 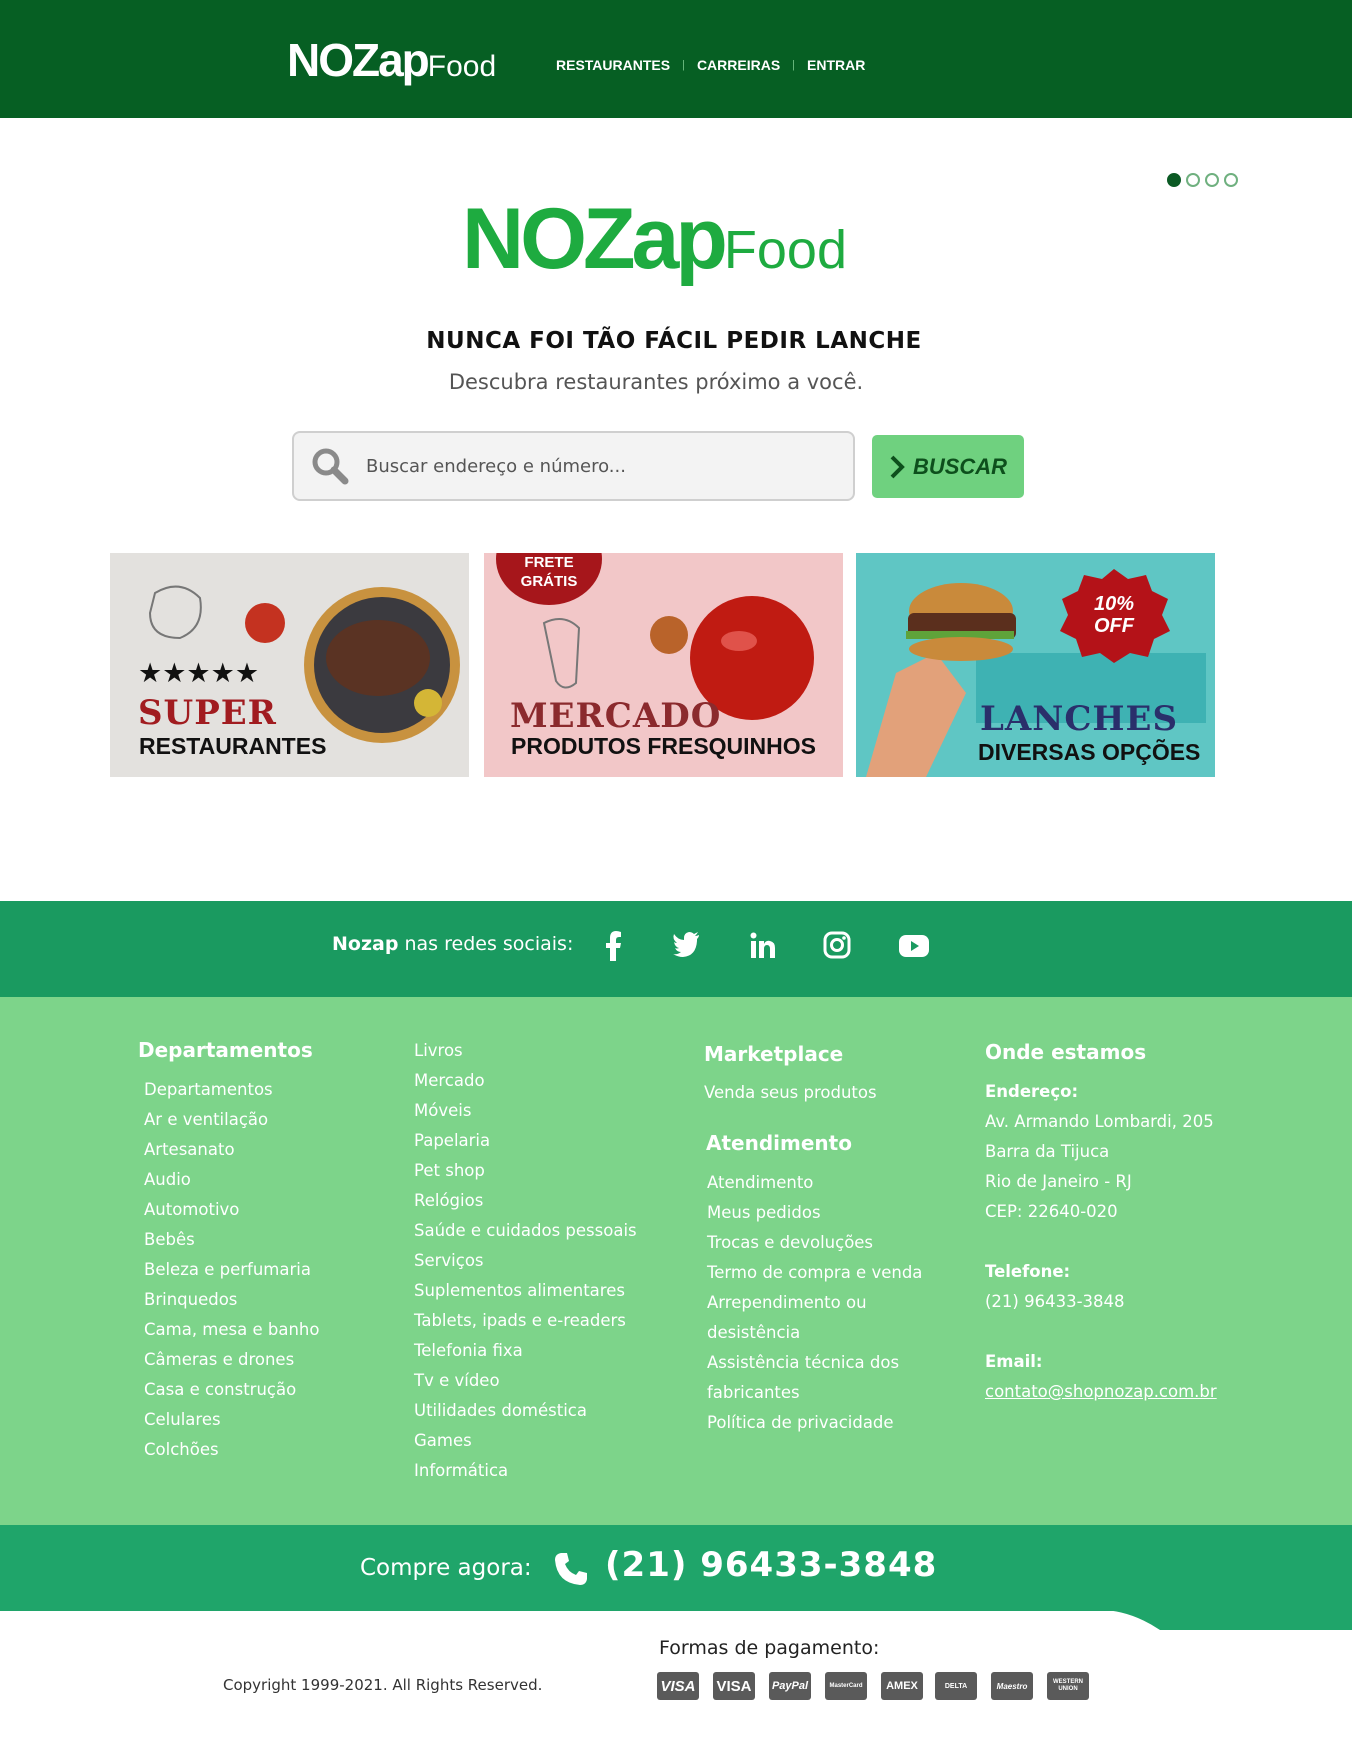 I want to click on promo-card-restaurantes: ★★★★★ SUPER RESTAURANTES, so click(x=289, y=665).